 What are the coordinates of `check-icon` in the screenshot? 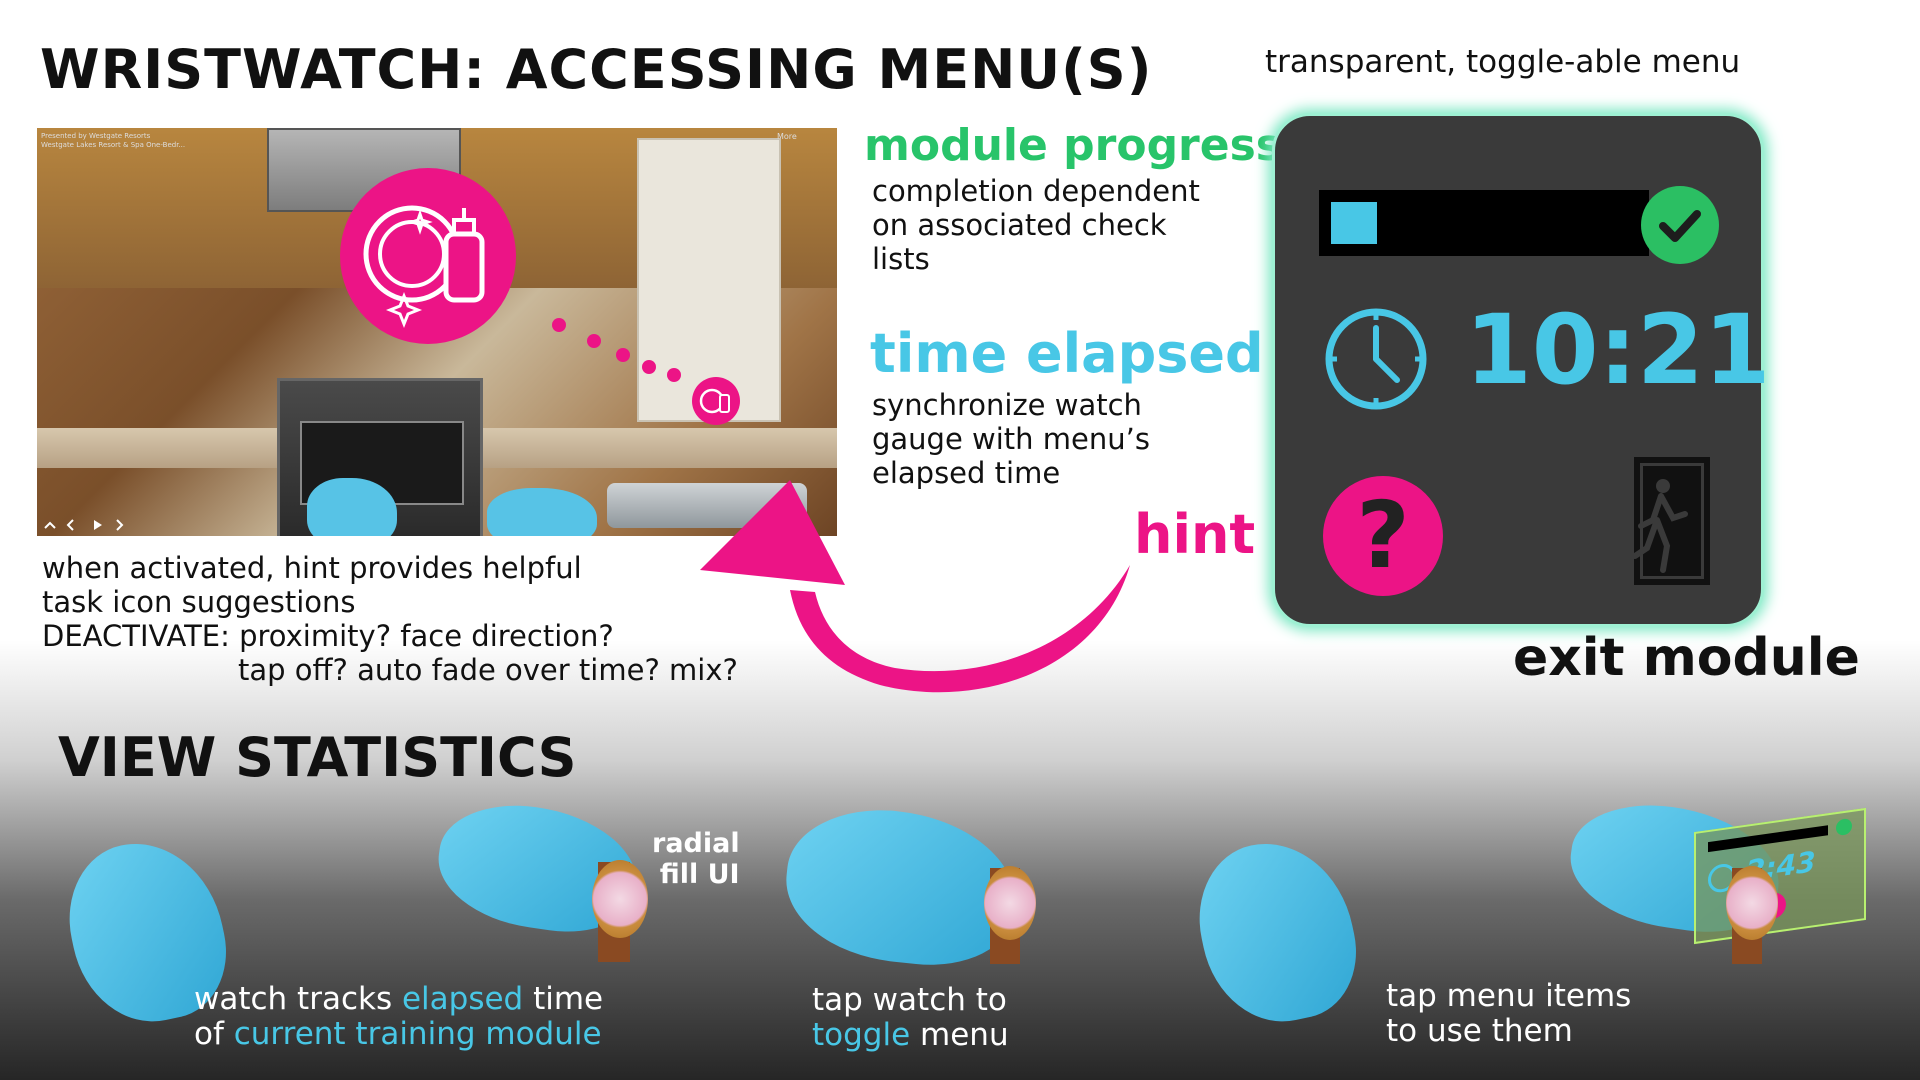 It's located at (1680, 225).